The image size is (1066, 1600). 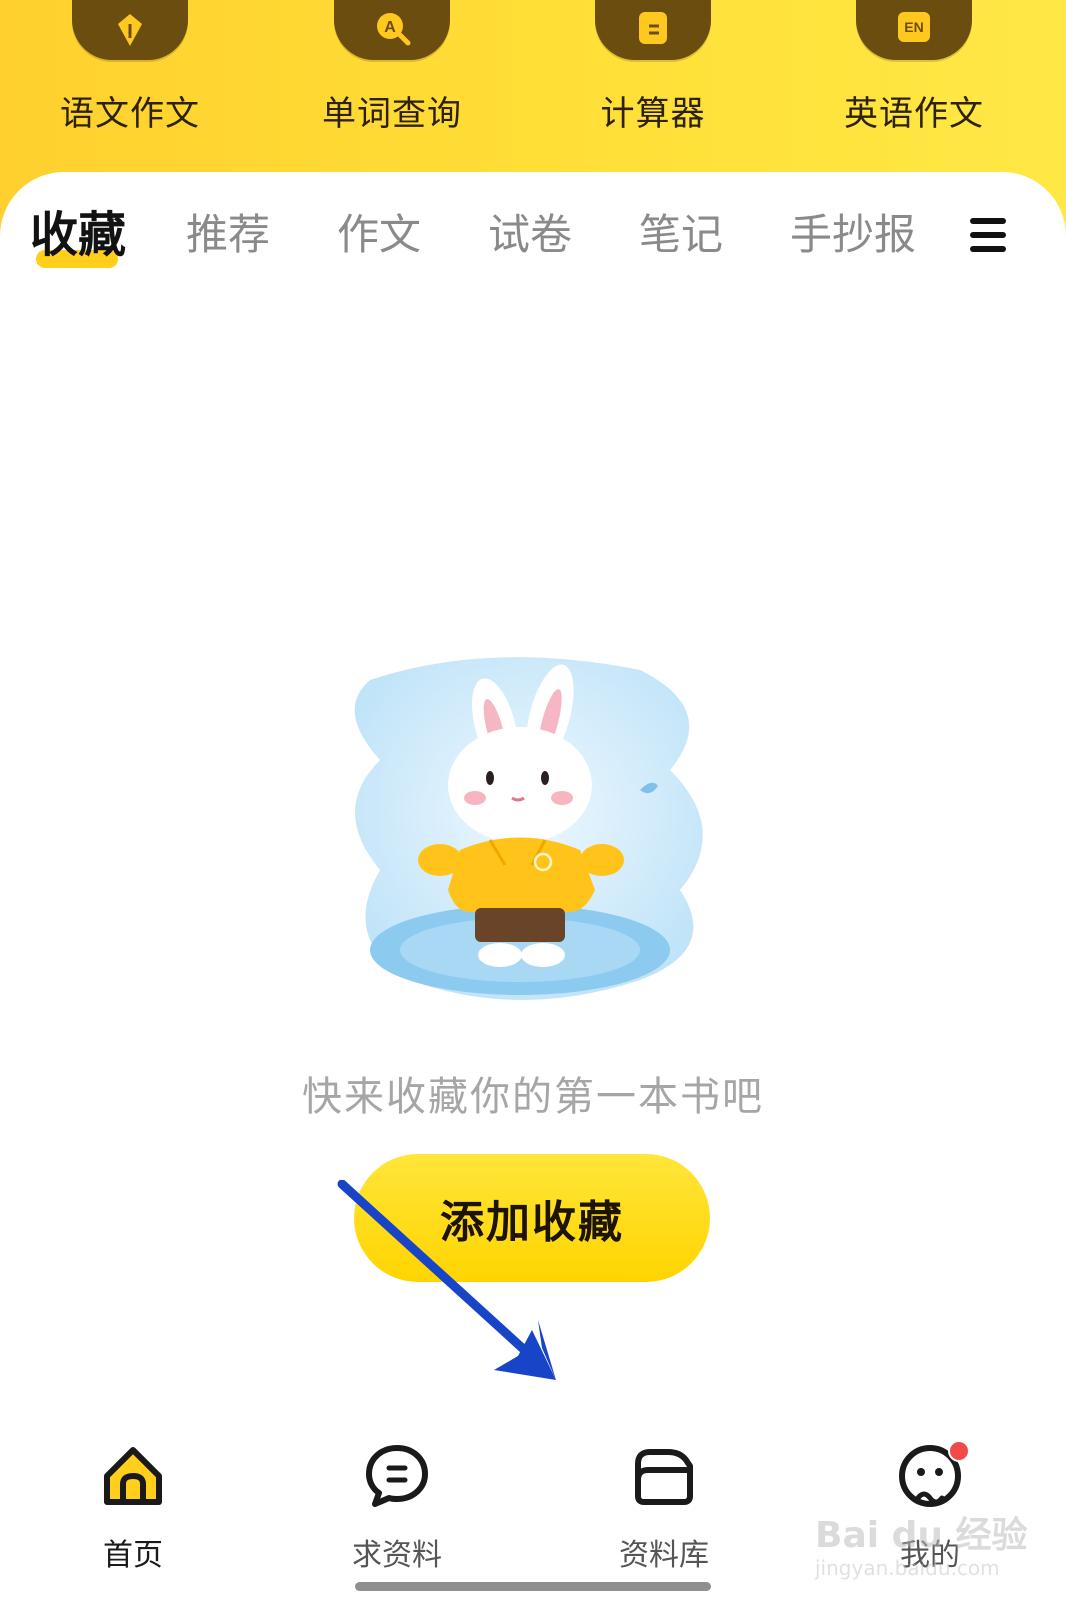 What do you see at coordinates (914, 114) in the screenshot?
I see `tool-label: 英语作文` at bounding box center [914, 114].